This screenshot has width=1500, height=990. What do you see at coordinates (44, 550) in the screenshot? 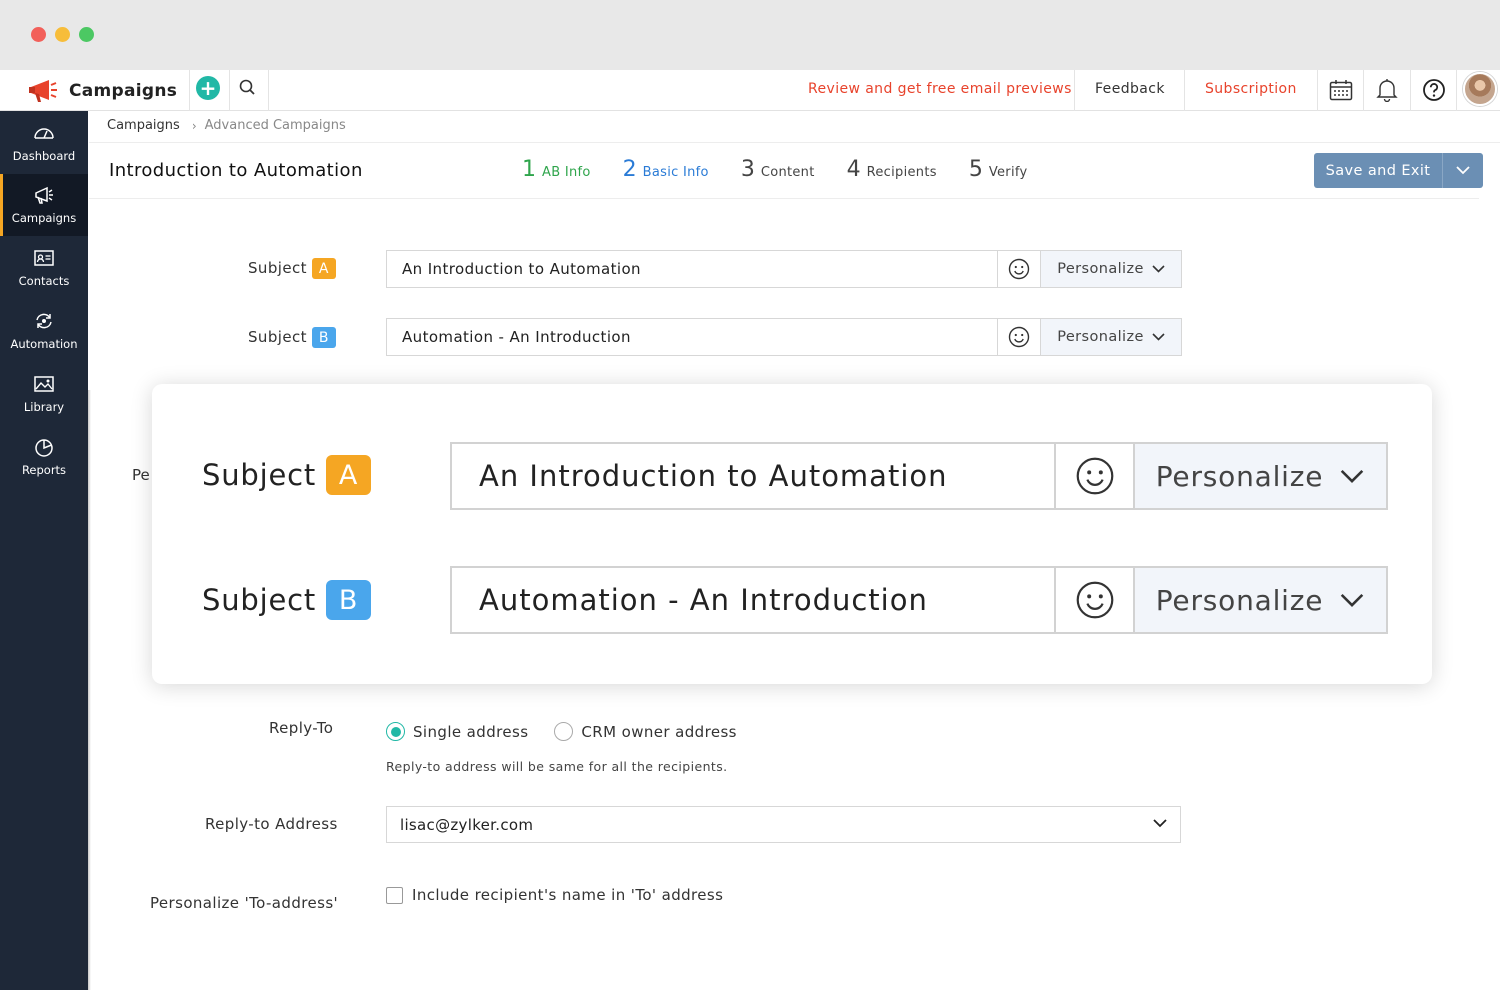
I see `sidebar: Dashboard Campaigns Contacts Automation` at bounding box center [44, 550].